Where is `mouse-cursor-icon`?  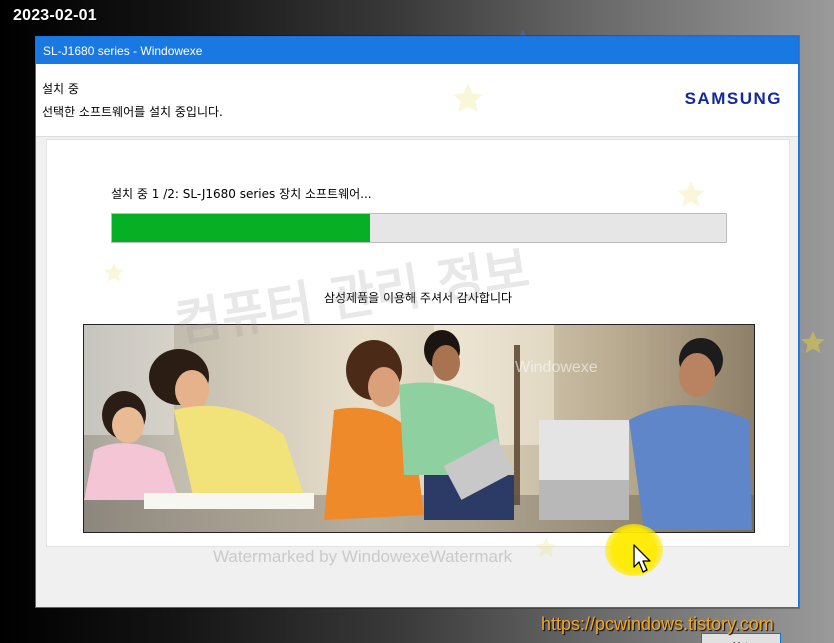 mouse-cursor-icon is located at coordinates (642, 558).